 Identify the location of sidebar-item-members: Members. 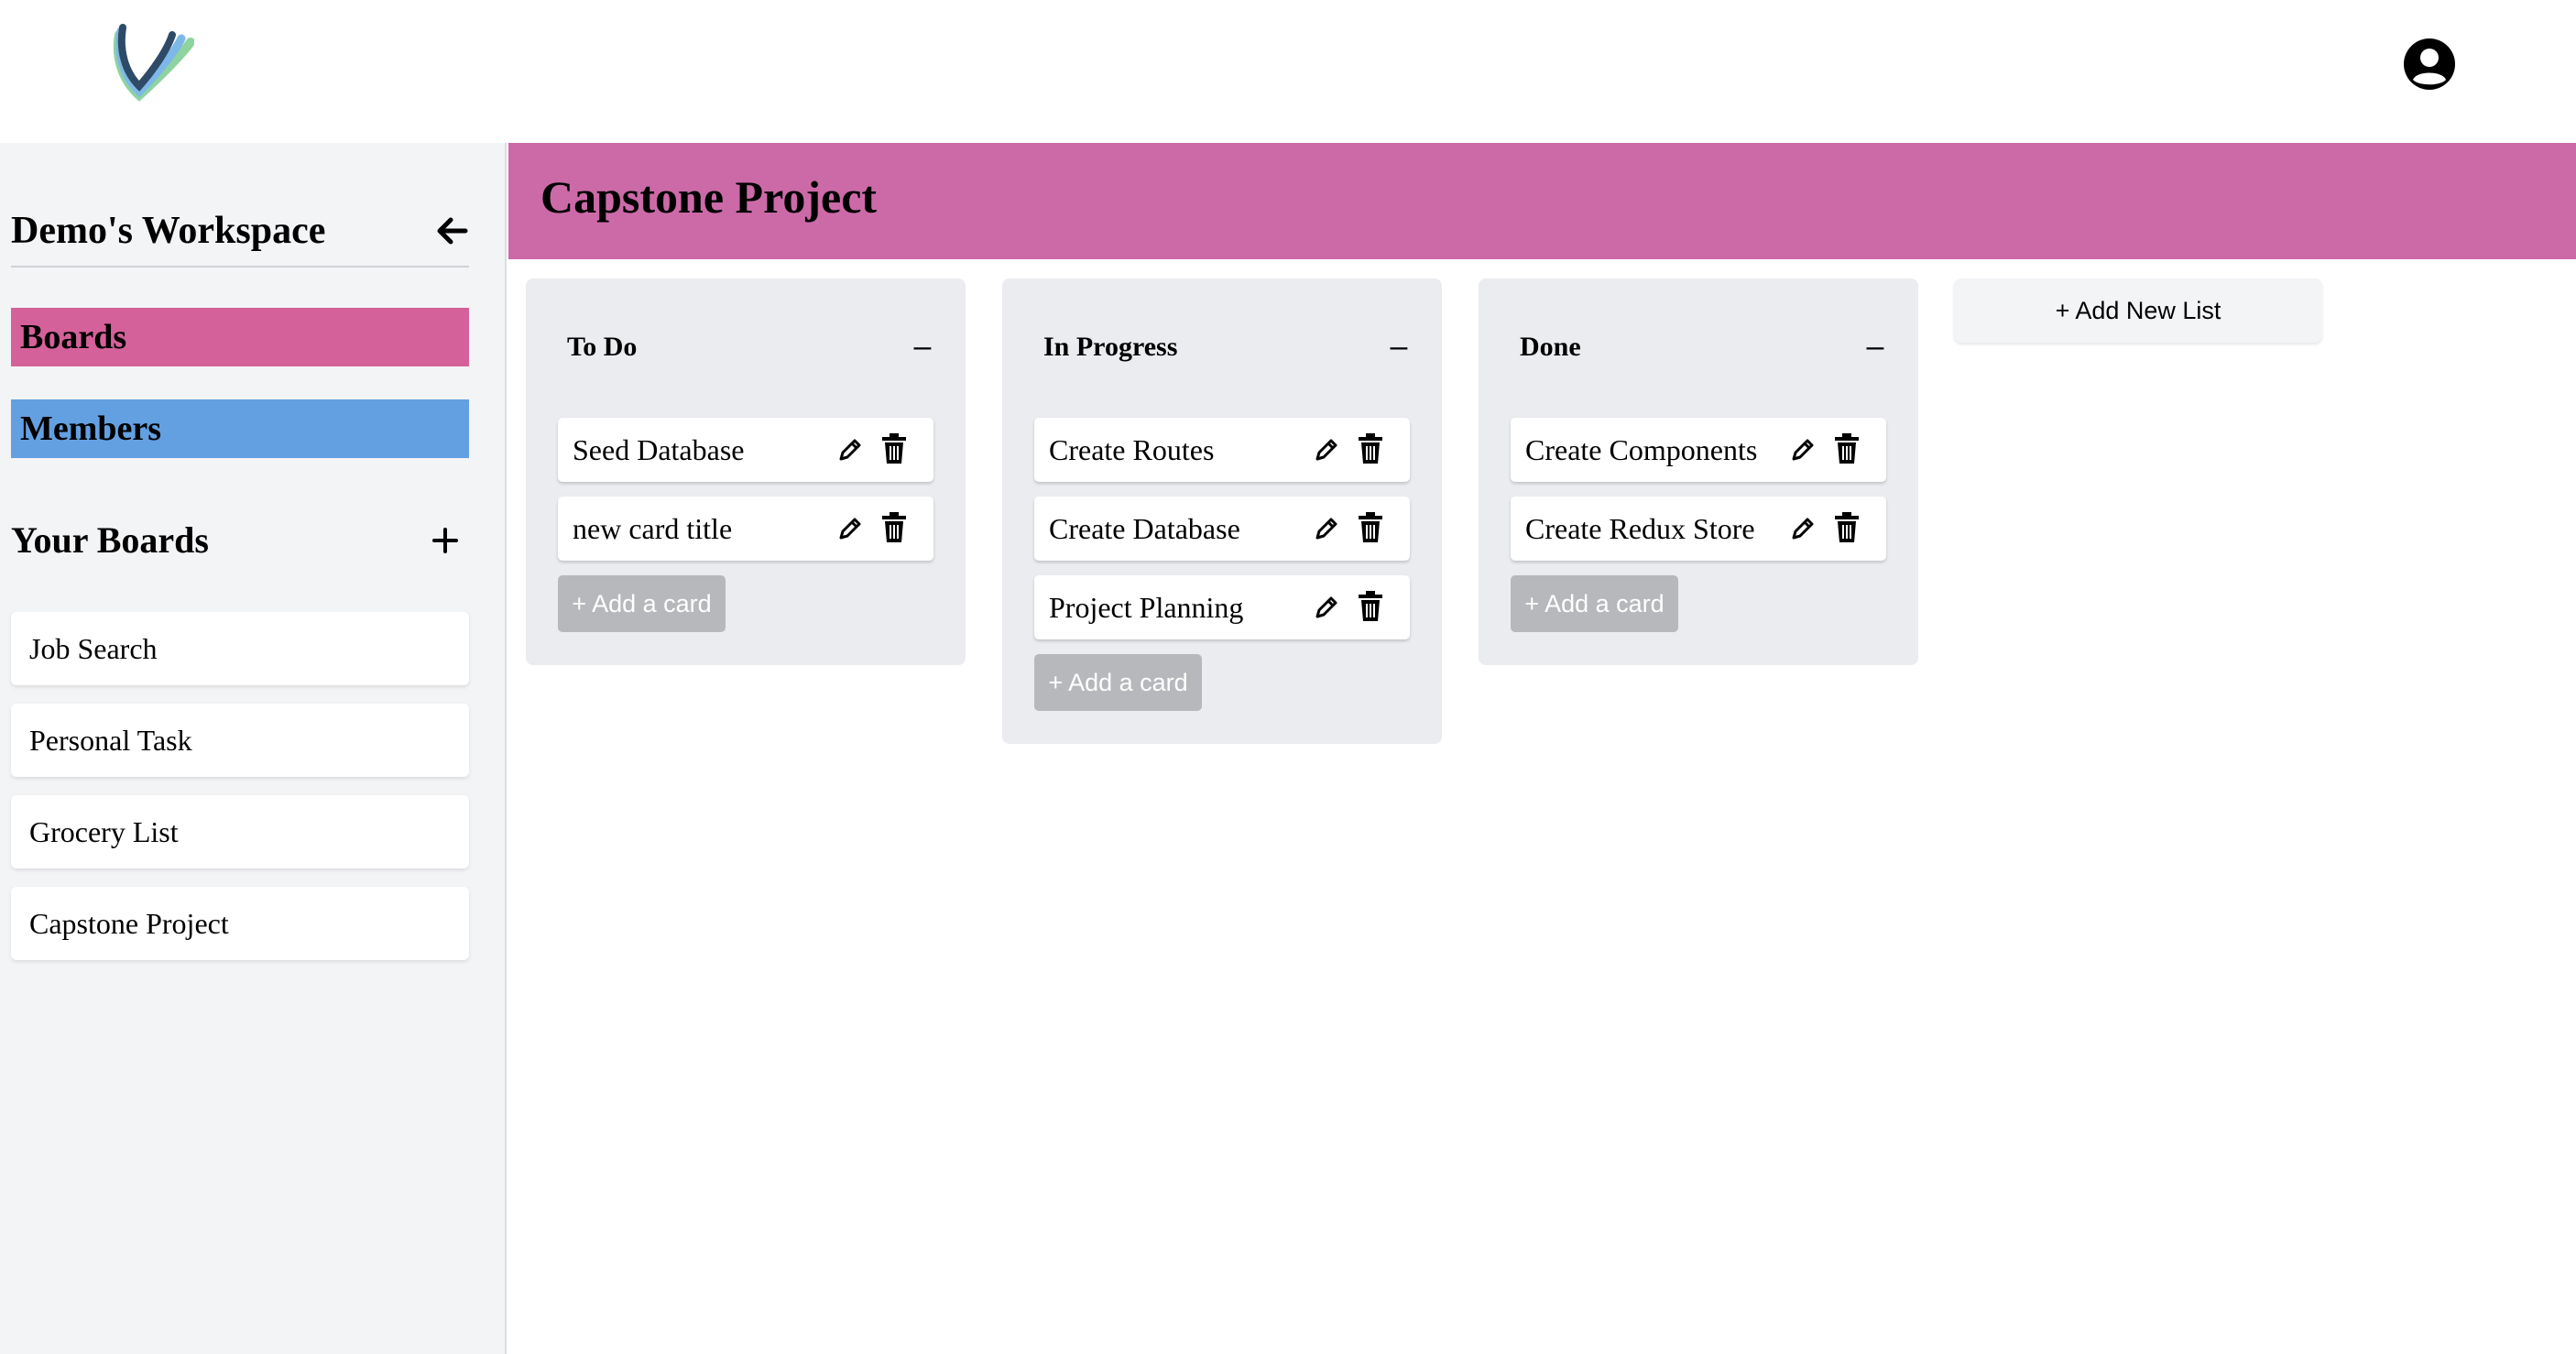
(240, 428).